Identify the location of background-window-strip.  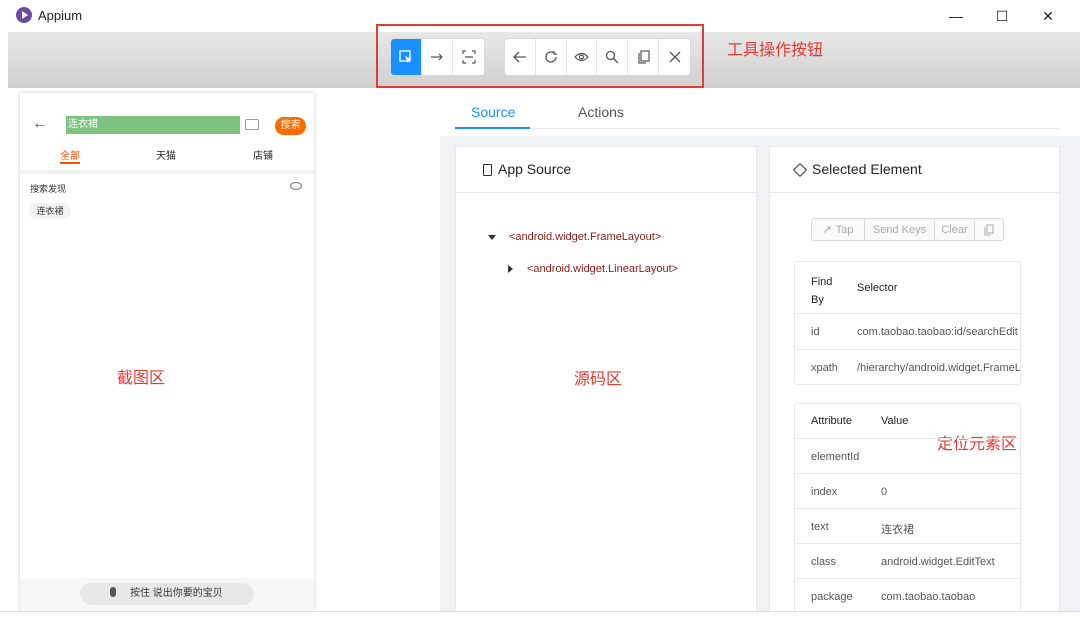
(540, 621).